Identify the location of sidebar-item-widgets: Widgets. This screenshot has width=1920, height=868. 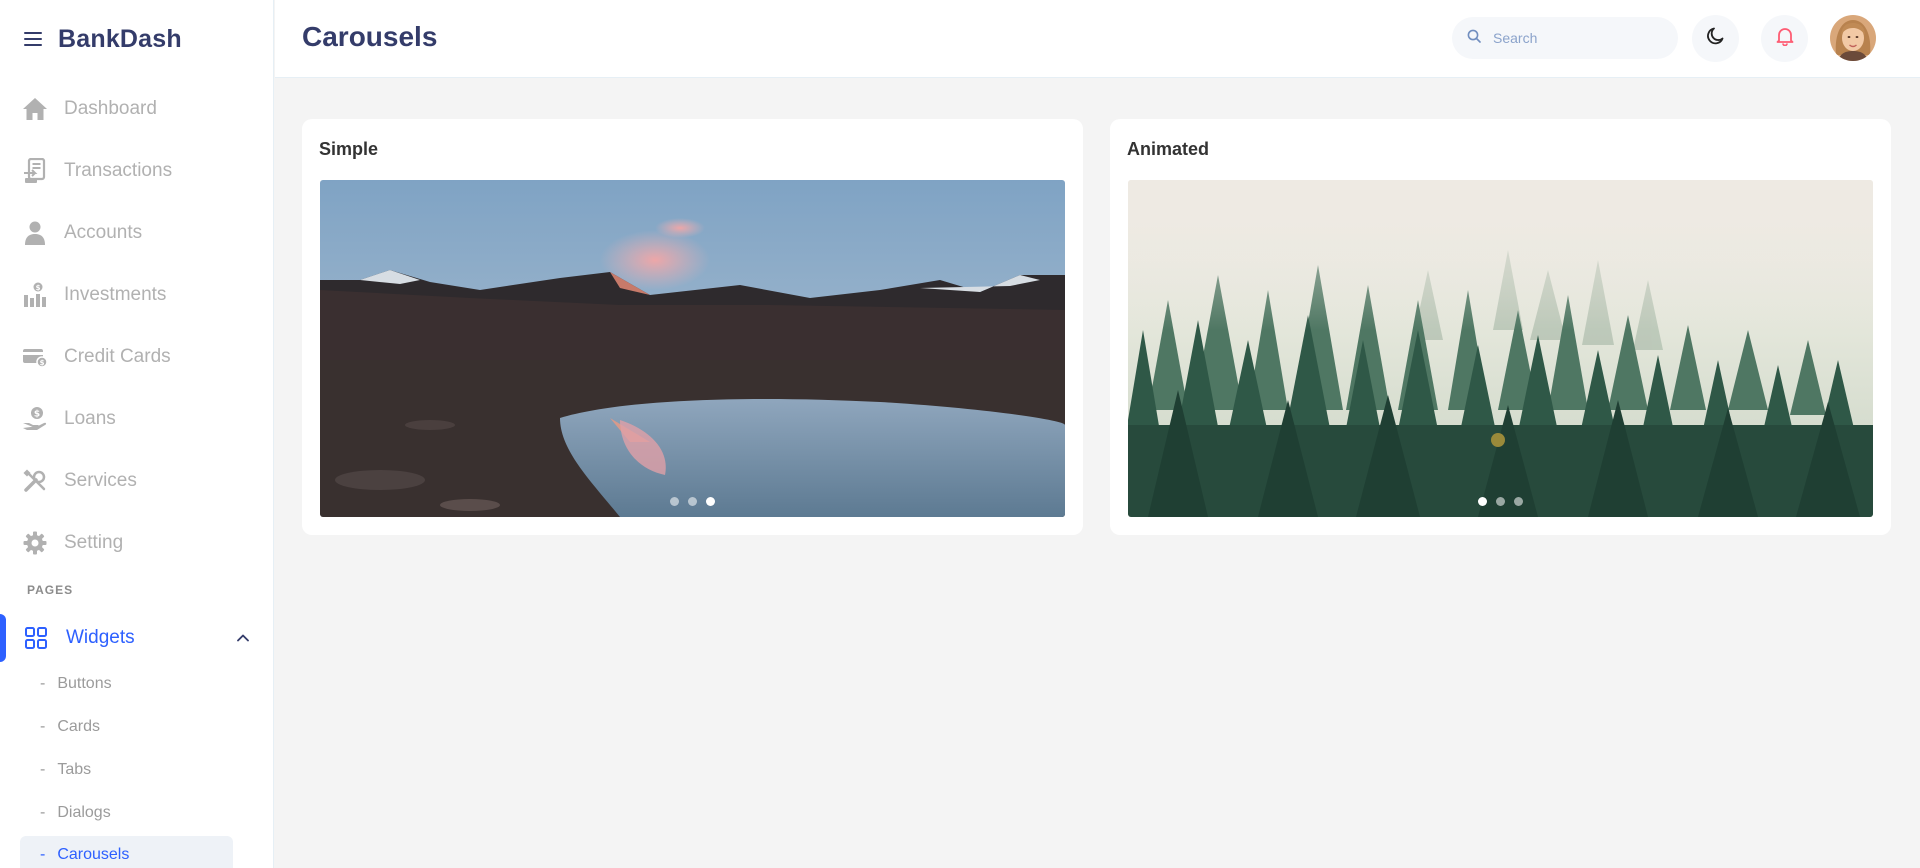
(136, 638).